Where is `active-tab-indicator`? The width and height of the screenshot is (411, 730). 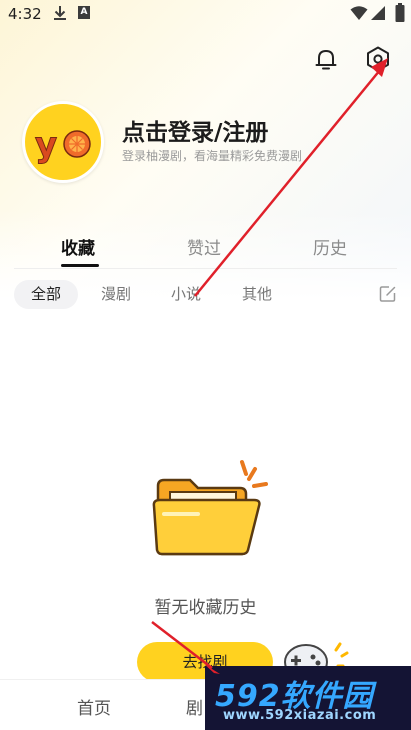 active-tab-indicator is located at coordinates (80, 265).